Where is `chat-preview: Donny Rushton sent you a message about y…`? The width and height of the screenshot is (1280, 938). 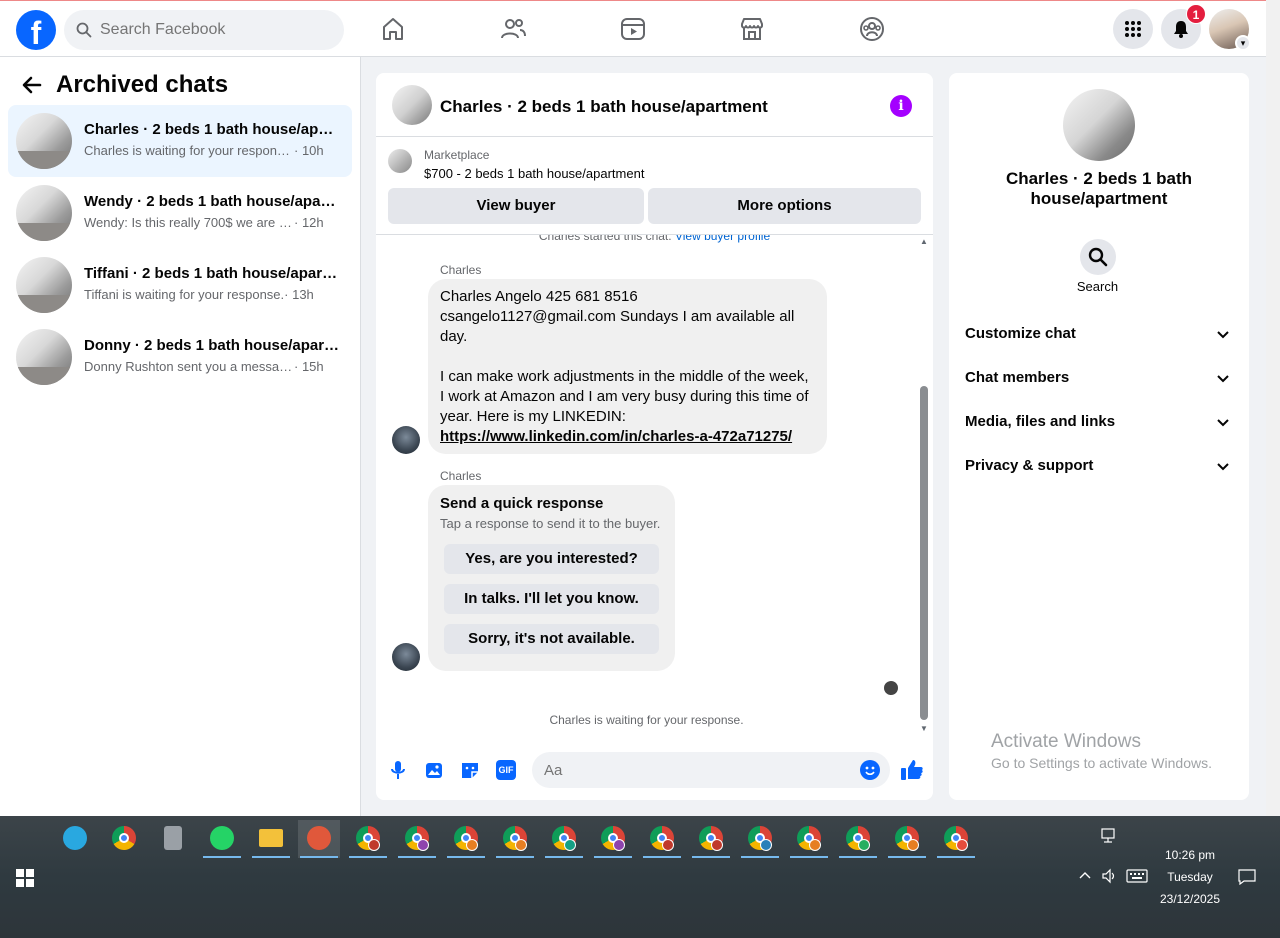
chat-preview: Donny Rushton sent you a message about y… is located at coordinates (204, 366).